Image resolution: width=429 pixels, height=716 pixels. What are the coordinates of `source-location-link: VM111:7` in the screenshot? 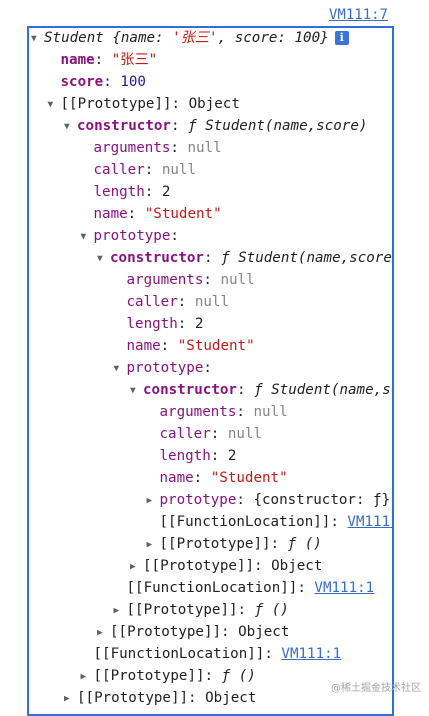 It's located at (358, 15).